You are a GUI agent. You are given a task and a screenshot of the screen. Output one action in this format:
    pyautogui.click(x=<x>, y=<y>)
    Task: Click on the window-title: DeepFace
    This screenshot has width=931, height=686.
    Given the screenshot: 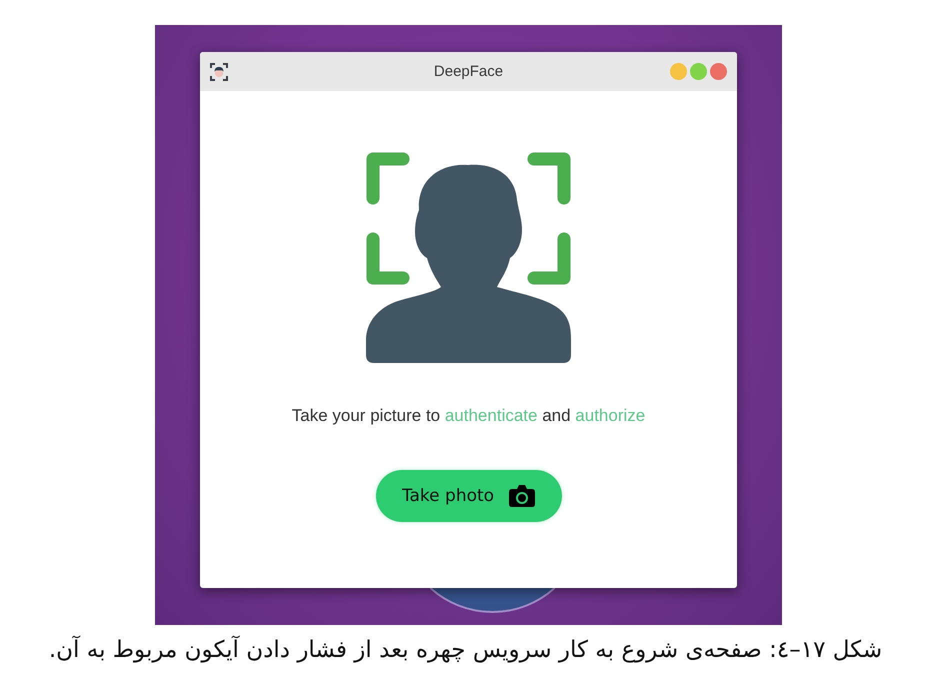 What is the action you would take?
    pyautogui.click(x=469, y=71)
    